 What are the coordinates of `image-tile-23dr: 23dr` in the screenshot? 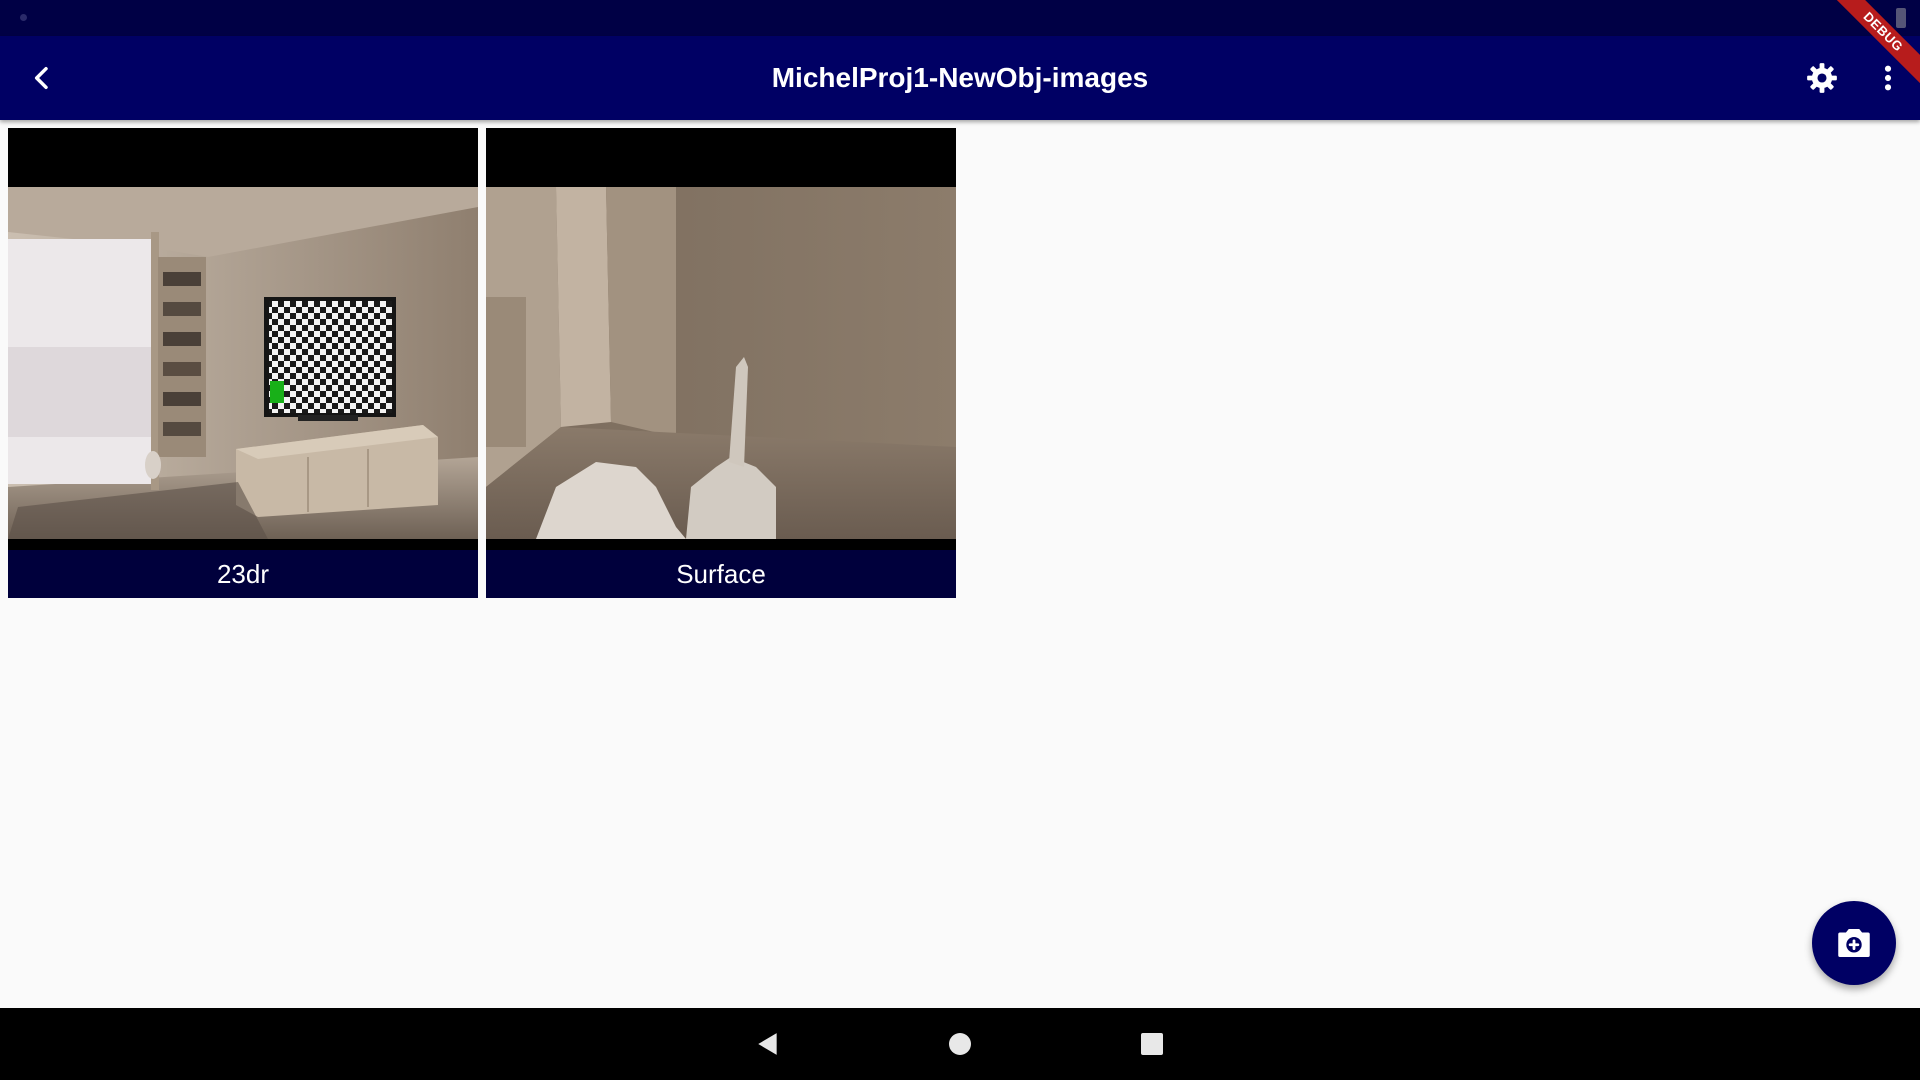 It's located at (243, 363).